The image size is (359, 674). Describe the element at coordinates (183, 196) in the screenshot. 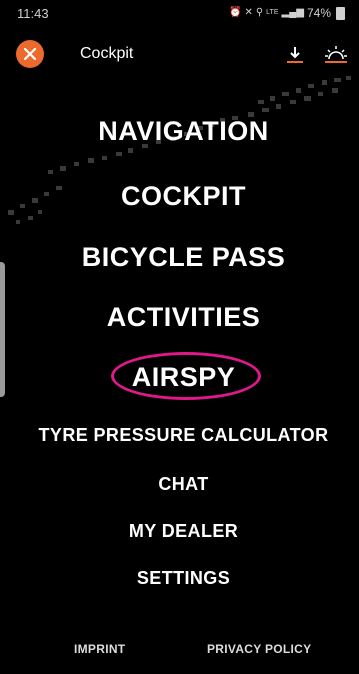

I see `menu-item-cockpit: COCKPIT` at that location.